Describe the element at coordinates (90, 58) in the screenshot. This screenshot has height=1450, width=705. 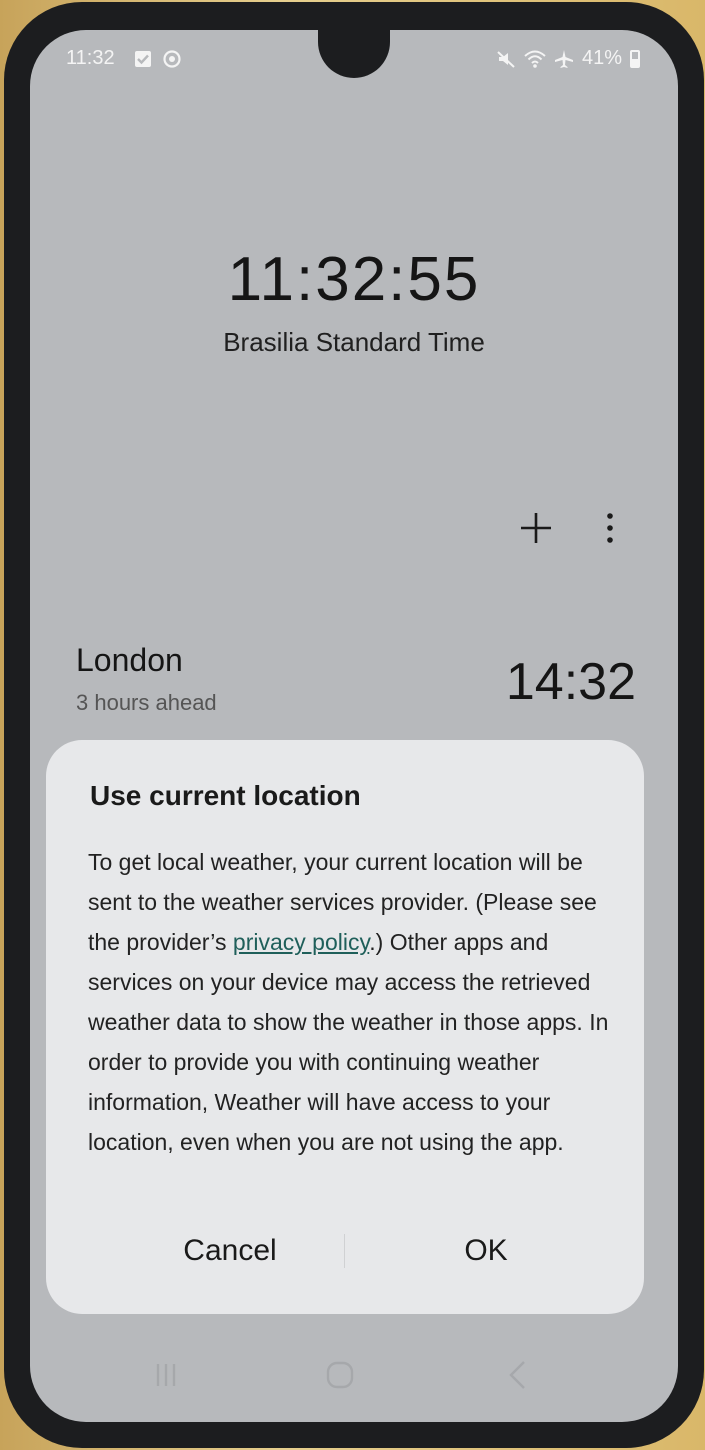
I see `status-time: 11:32` at that location.